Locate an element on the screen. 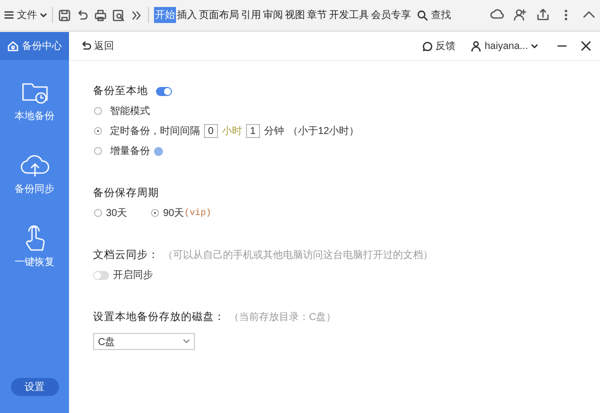  ribbon-tab: 审阅 is located at coordinates (273, 15).